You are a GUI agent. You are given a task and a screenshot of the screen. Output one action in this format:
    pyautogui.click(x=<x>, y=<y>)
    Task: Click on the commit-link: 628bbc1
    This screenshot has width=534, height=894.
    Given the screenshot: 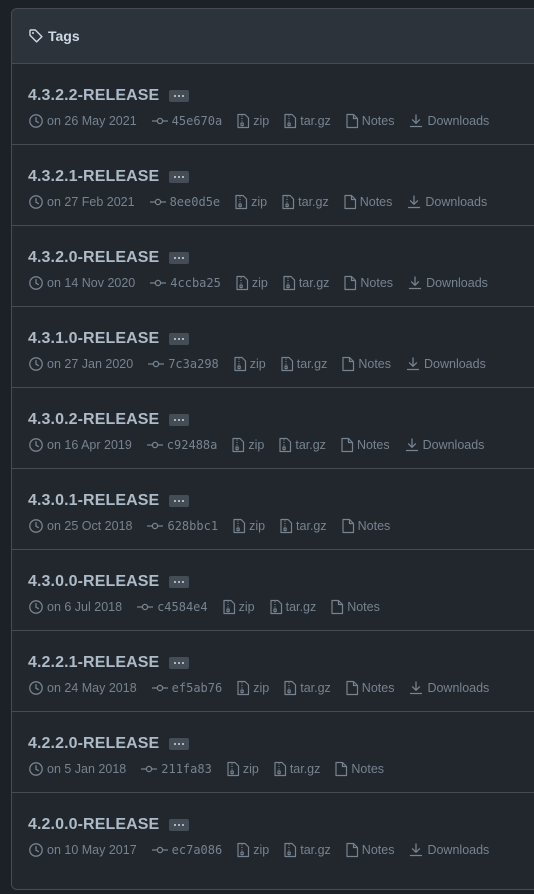 What is the action you would take?
    pyautogui.click(x=182, y=526)
    